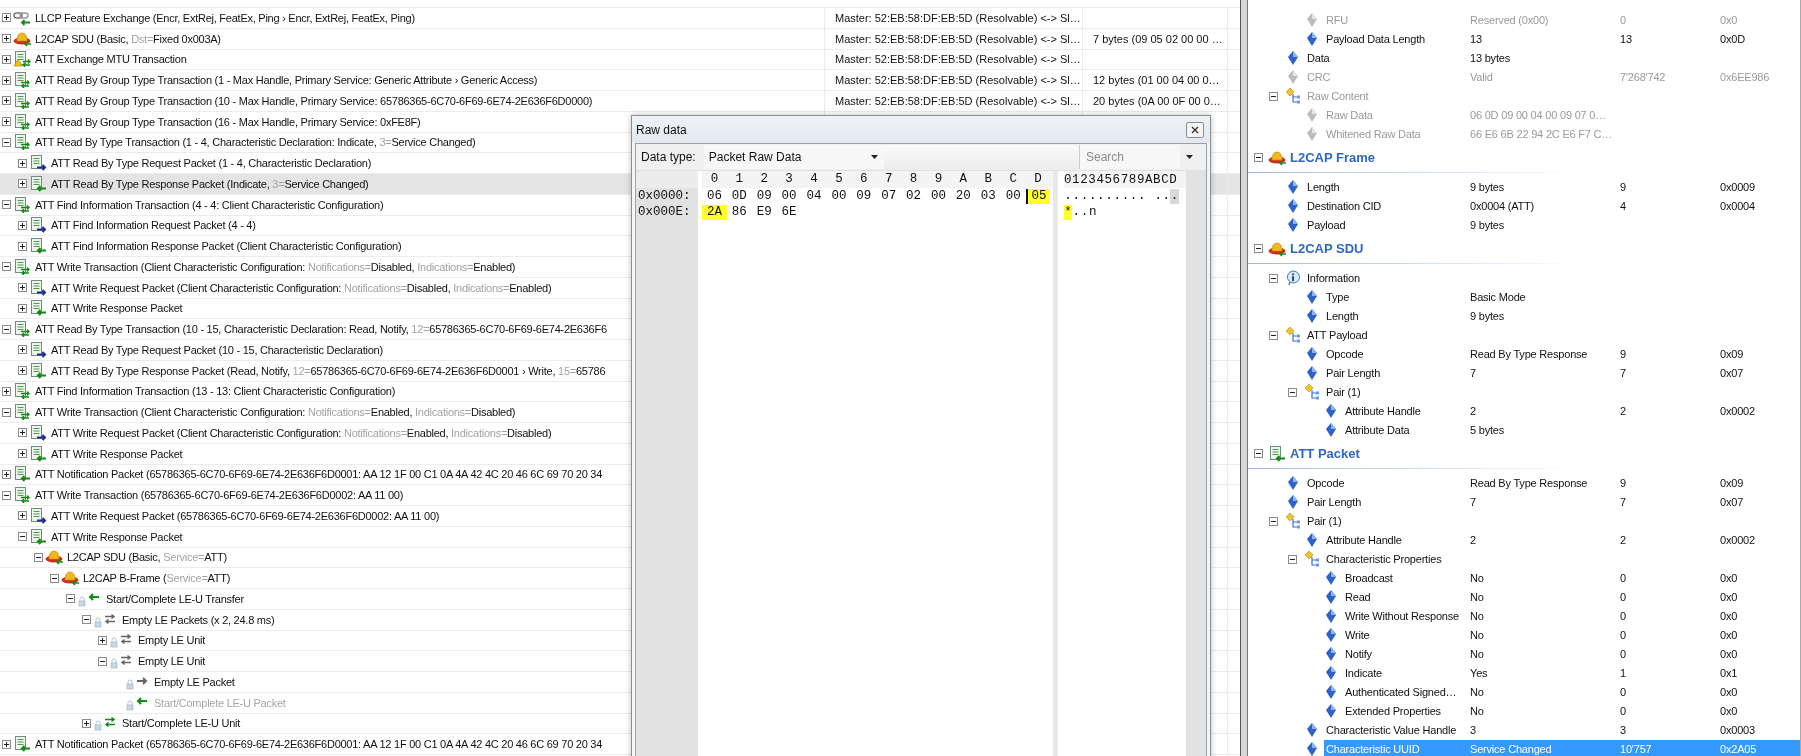  Describe the element at coordinates (1195, 129) in the screenshot. I see `close-button` at that location.